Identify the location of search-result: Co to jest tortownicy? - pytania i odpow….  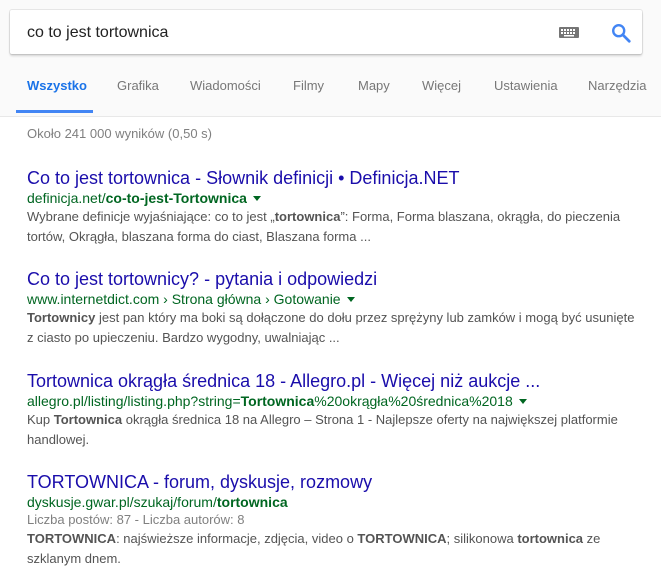
(337, 308).